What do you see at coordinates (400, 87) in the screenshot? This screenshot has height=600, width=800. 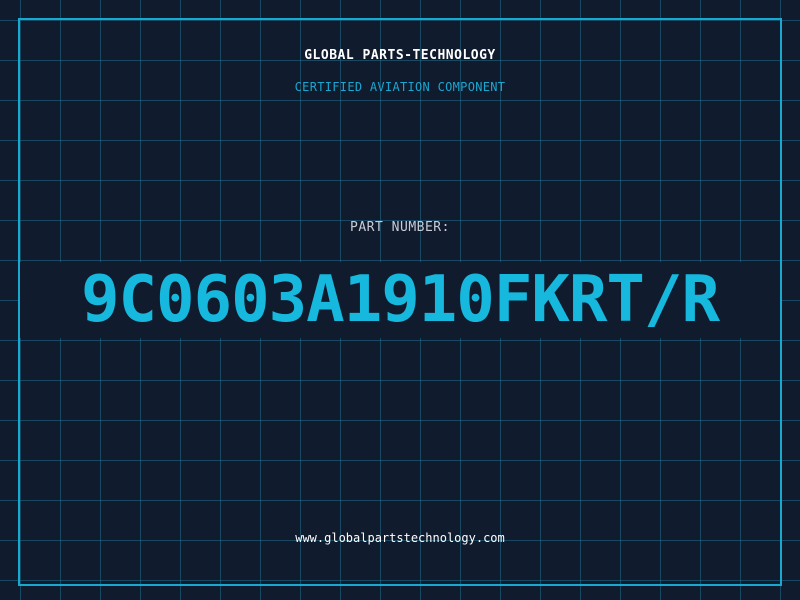 I see `certification-subtitle: CERTIFIED AVIATION COMPONENT` at bounding box center [400, 87].